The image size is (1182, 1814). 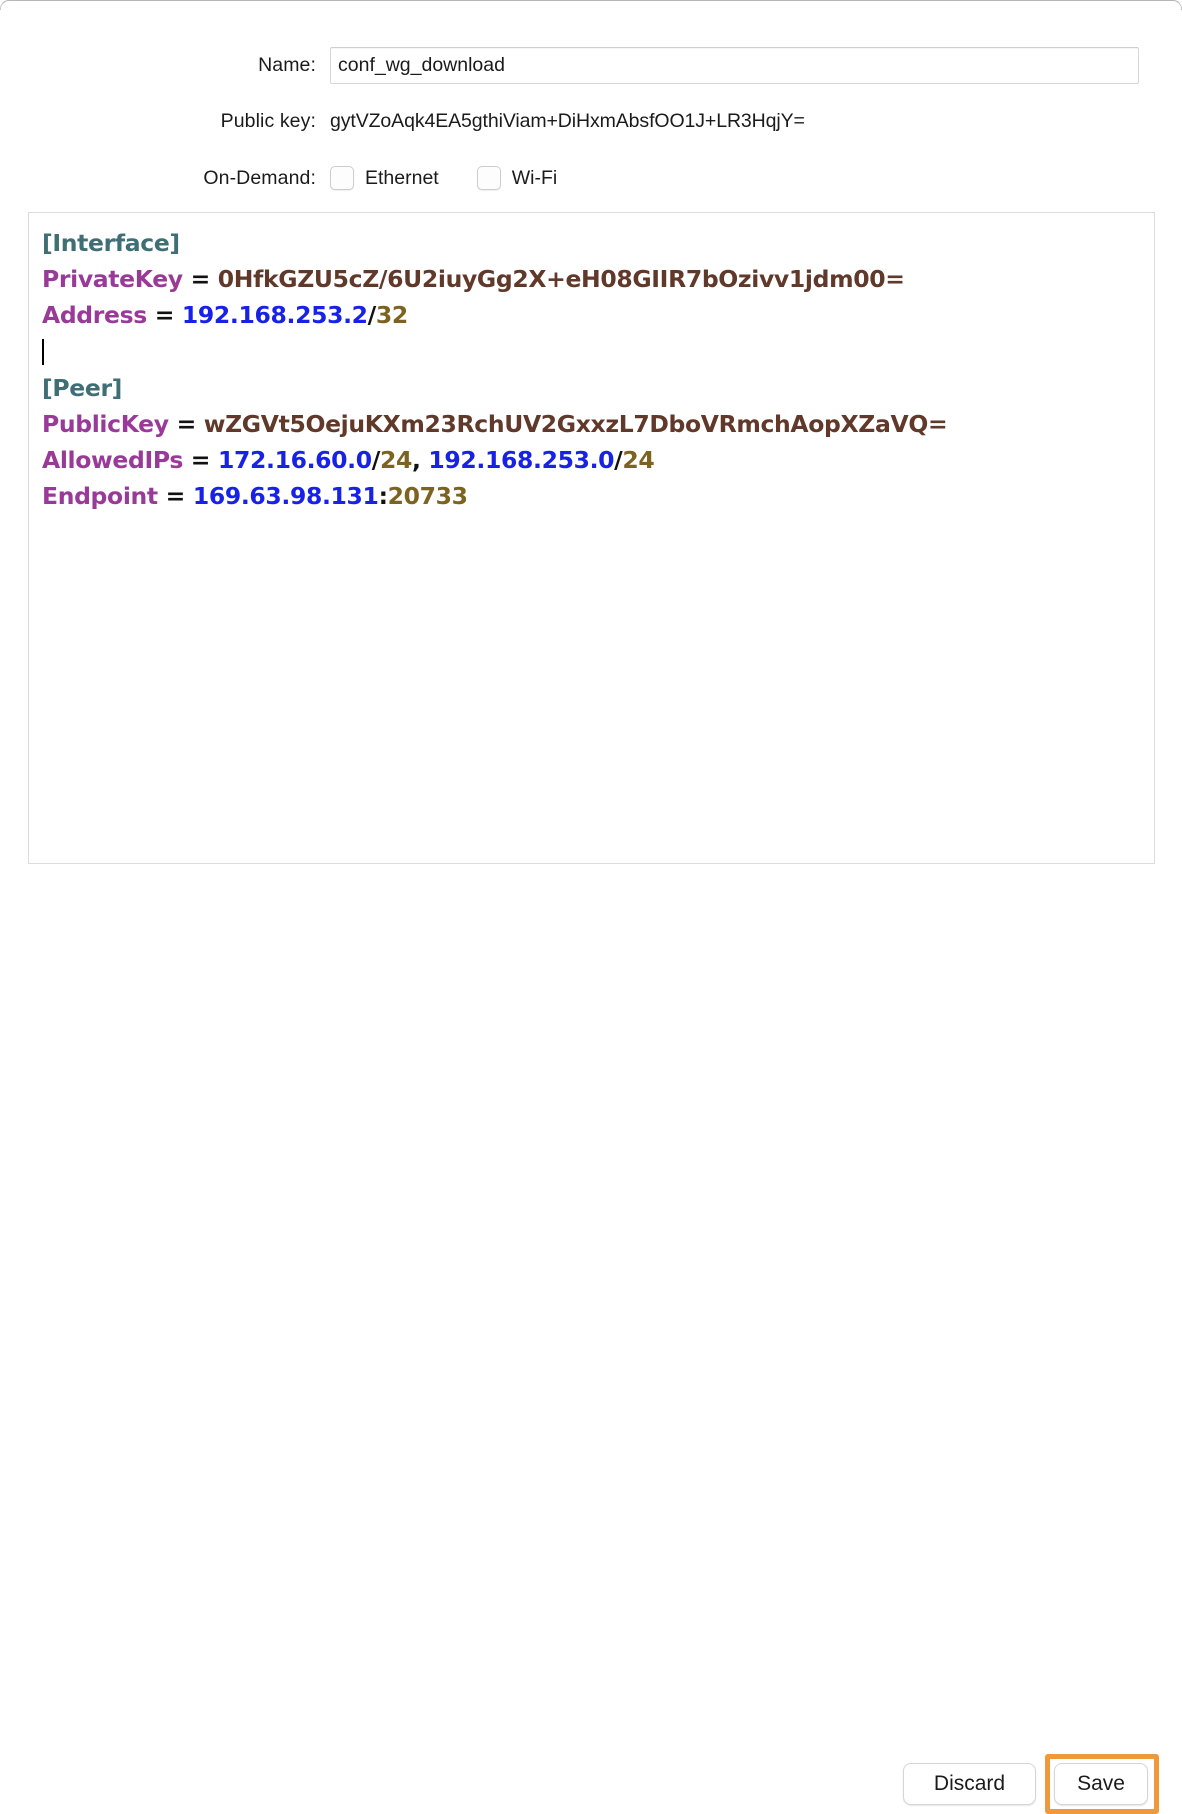 I want to click on on-demand-label: On-Demand:, so click(x=259, y=177).